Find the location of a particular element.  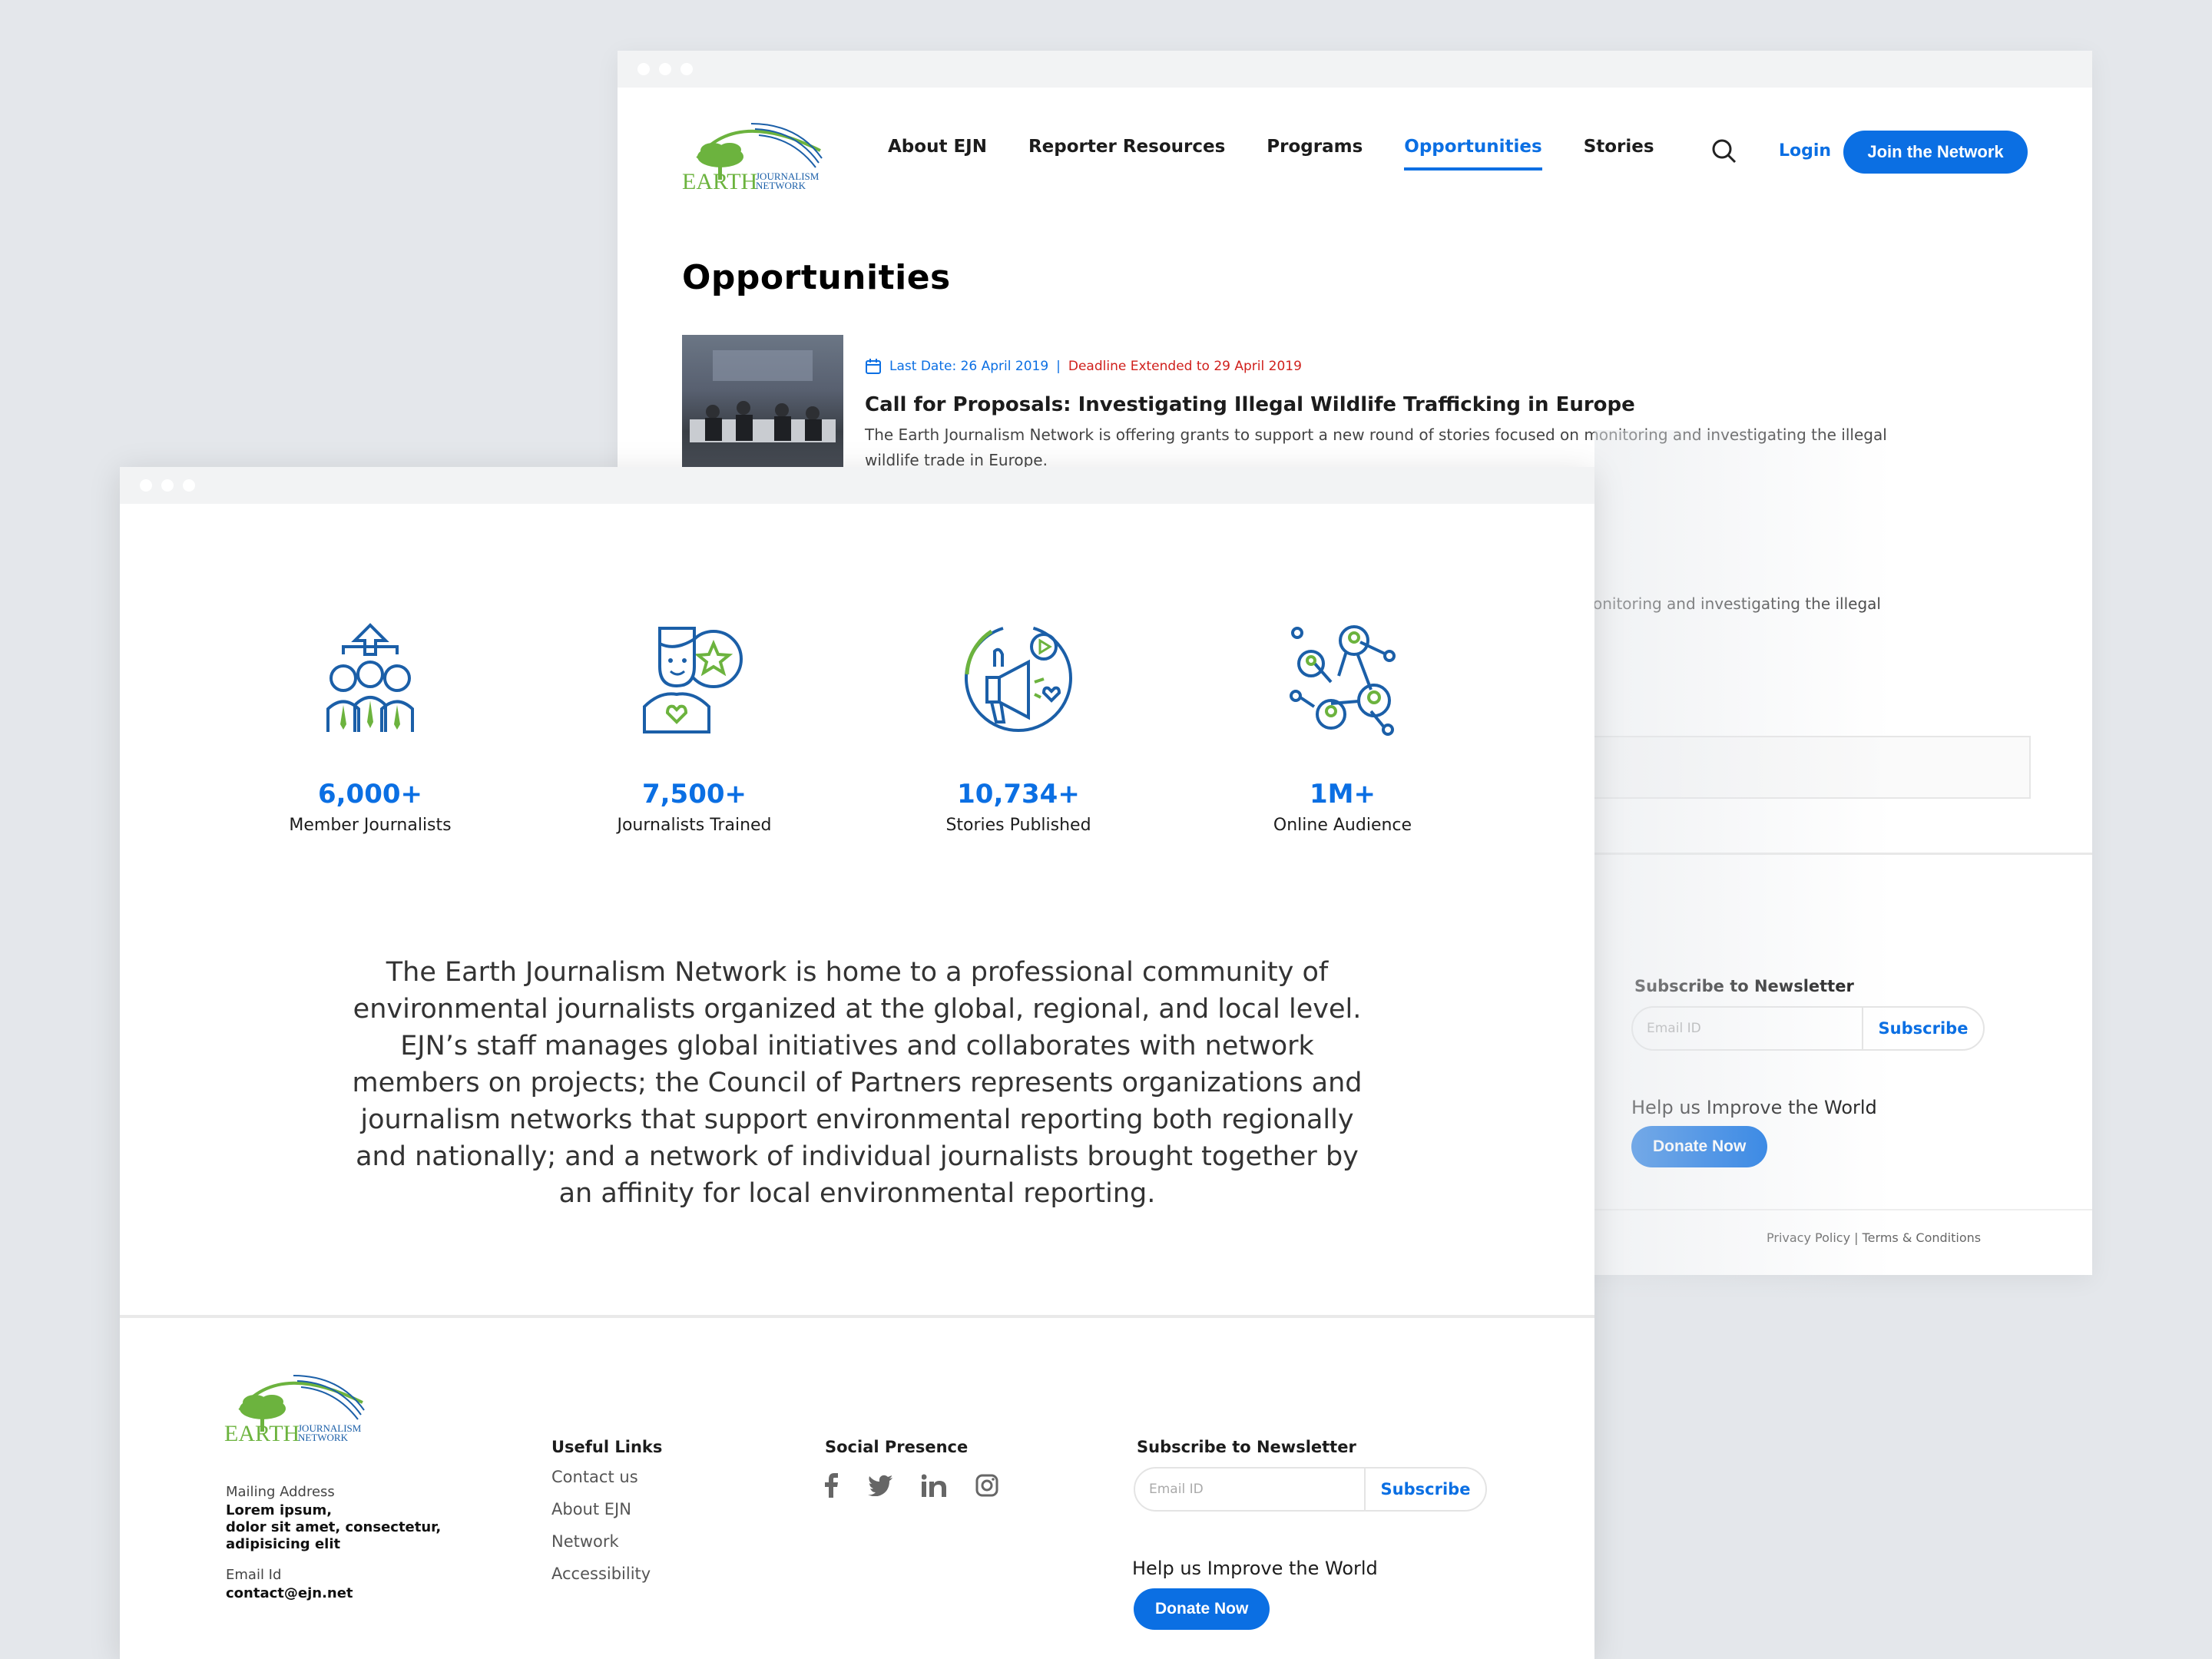

stat-online-audience: 1M+ Online Audience is located at coordinates (1343, 728).